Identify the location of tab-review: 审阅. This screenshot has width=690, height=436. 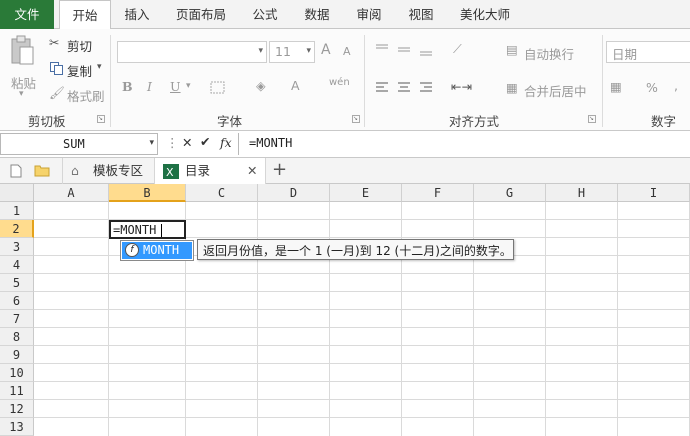
(369, 14).